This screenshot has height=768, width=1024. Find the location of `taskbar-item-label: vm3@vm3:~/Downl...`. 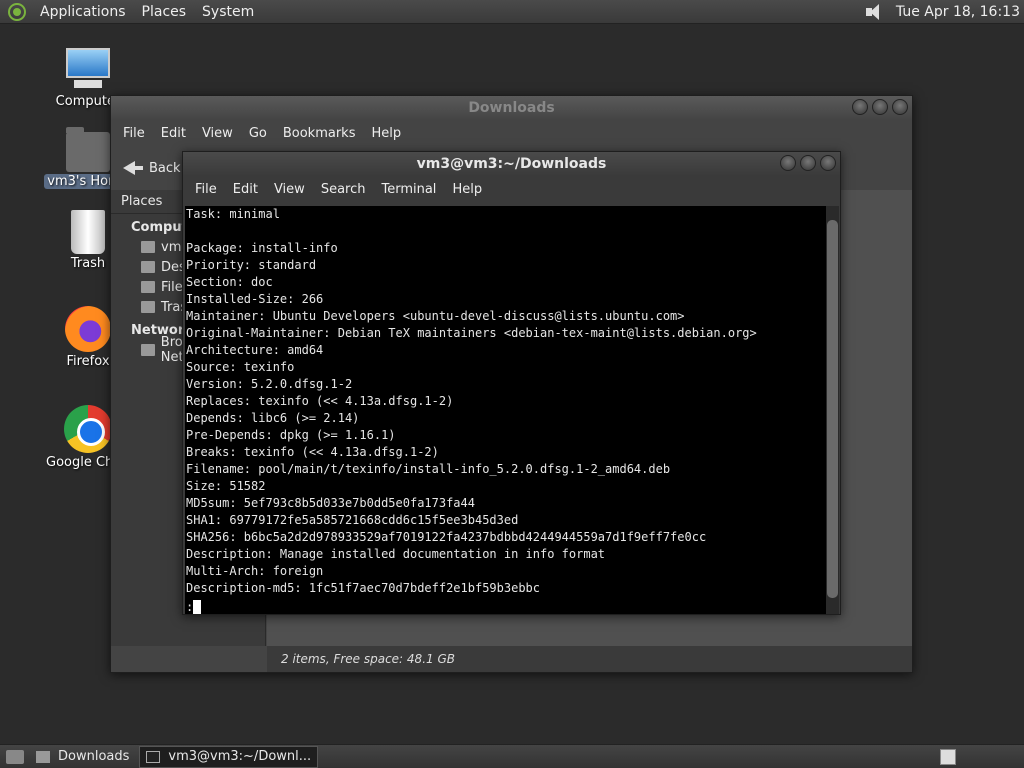

taskbar-item-label: vm3@vm3:~/Downl... is located at coordinates (240, 756).